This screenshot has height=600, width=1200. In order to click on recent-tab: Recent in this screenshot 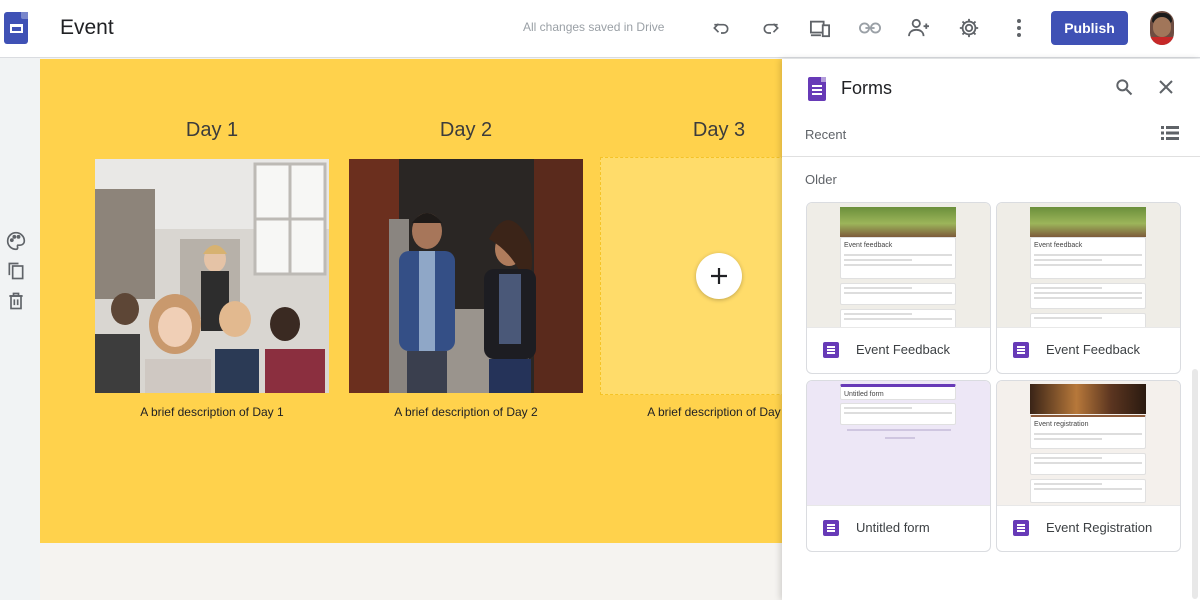, I will do `click(825, 134)`.